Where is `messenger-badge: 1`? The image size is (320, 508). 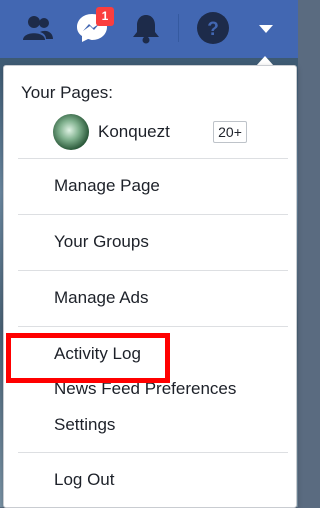
messenger-badge: 1 is located at coordinates (105, 16).